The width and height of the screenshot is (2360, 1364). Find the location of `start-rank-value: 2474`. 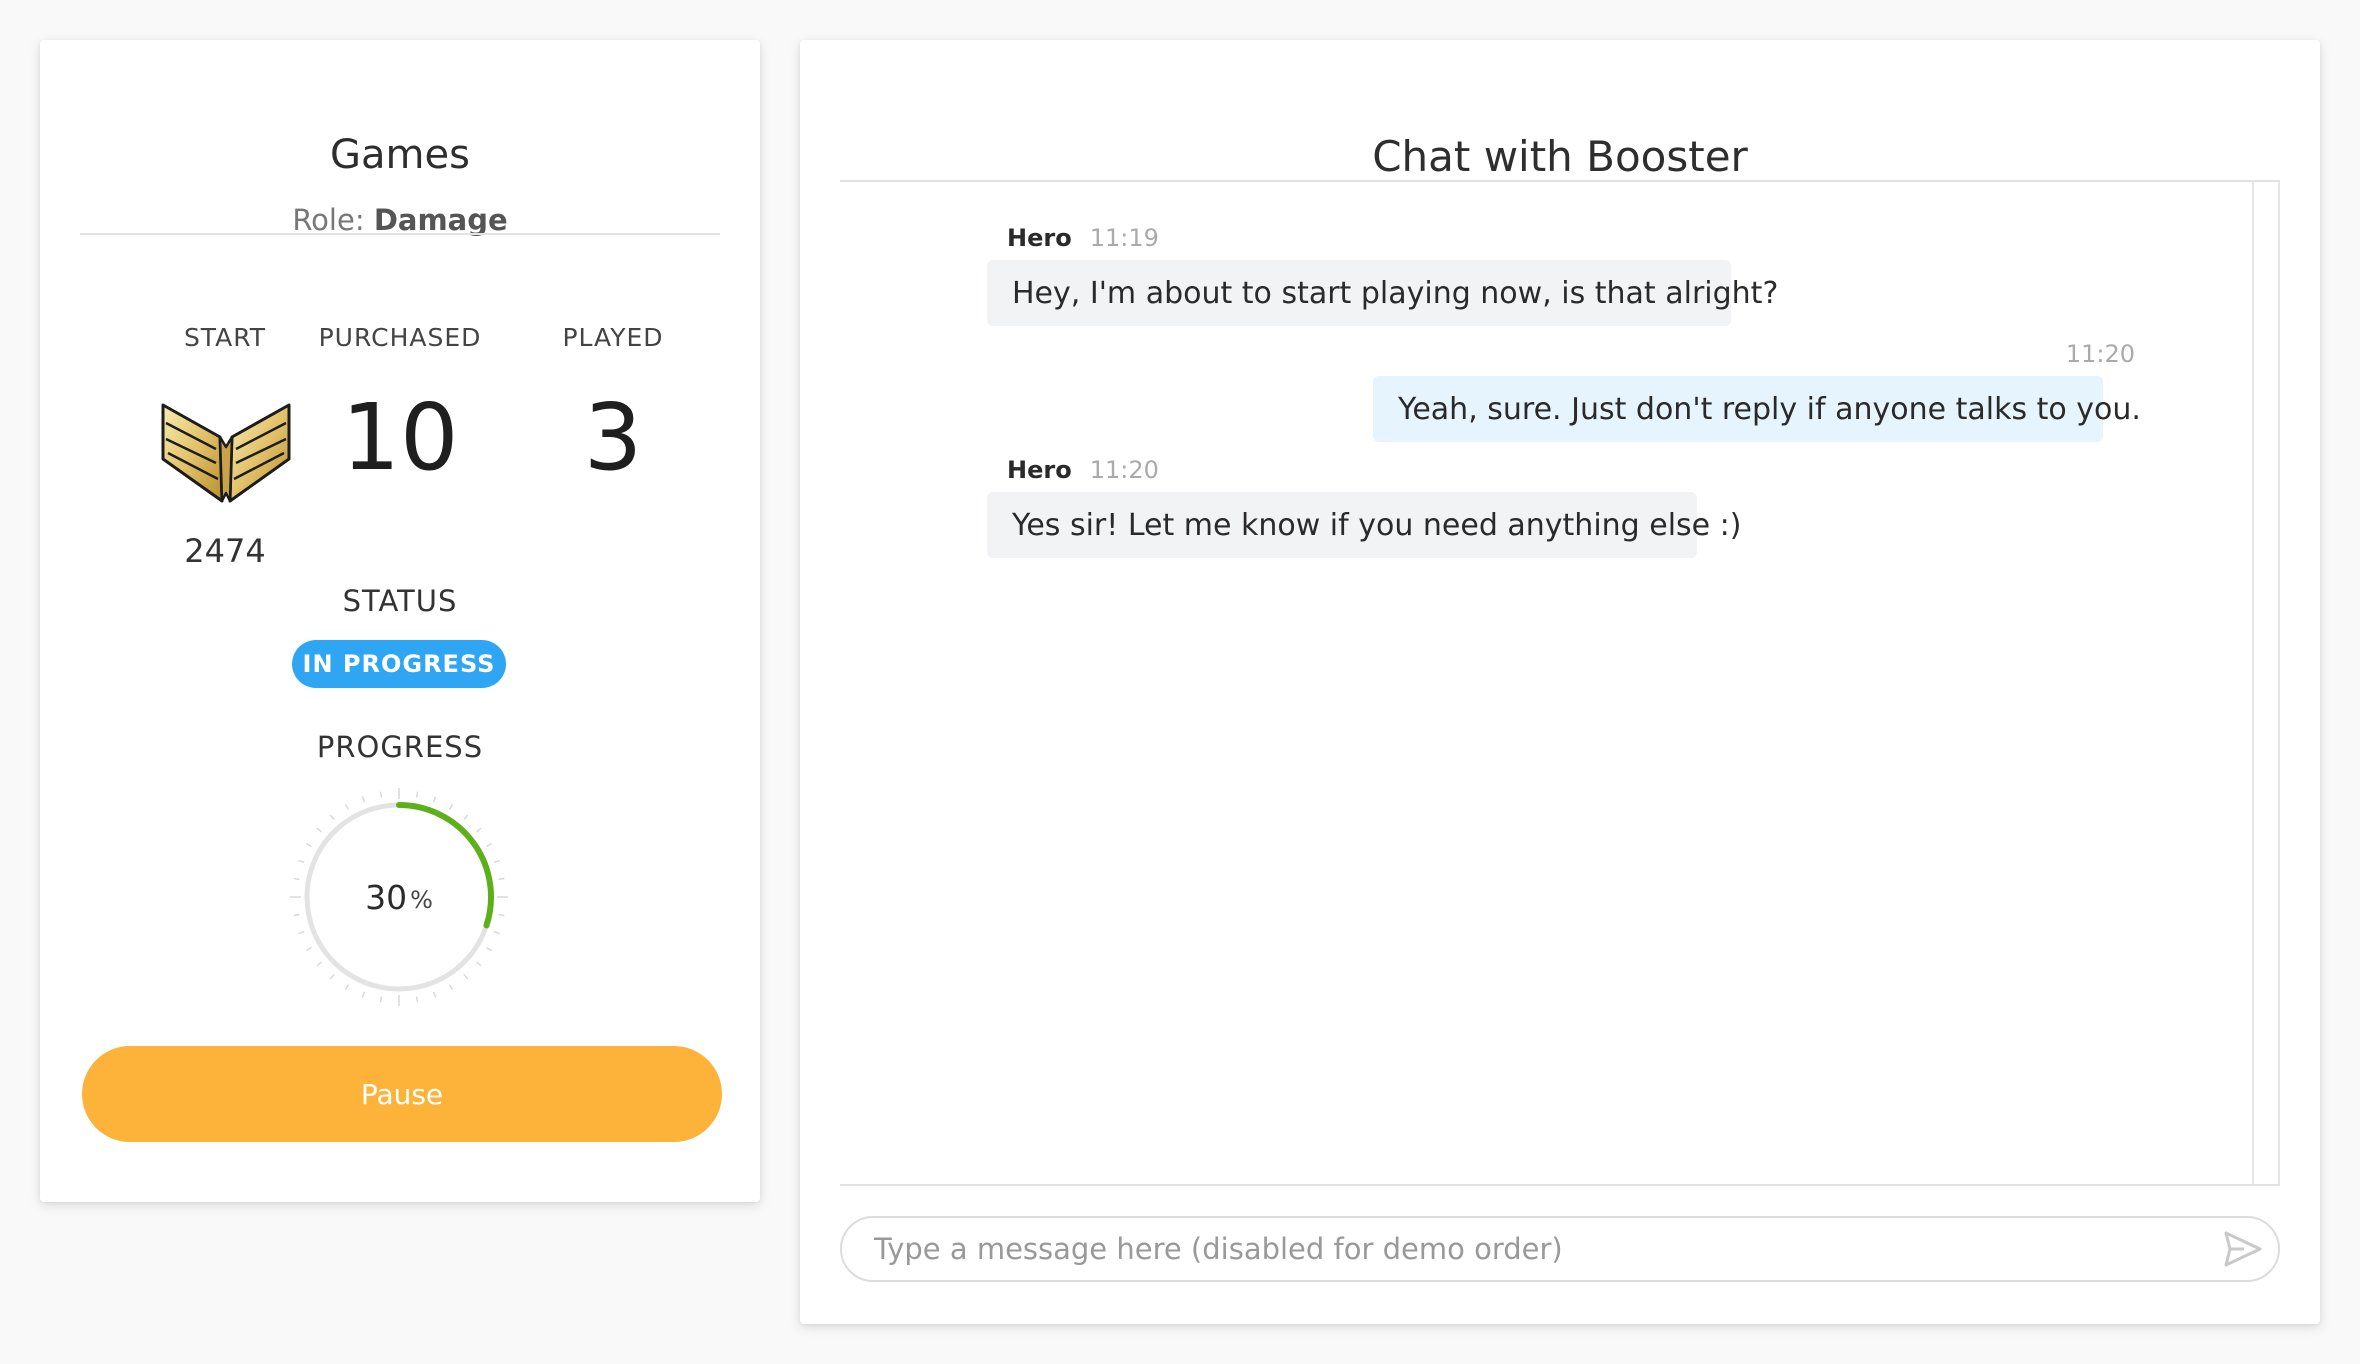

start-rank-value: 2474 is located at coordinates (225, 551).